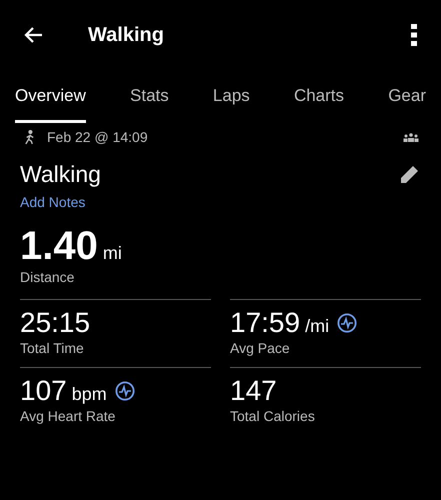 The width and height of the screenshot is (441, 500). What do you see at coordinates (126, 35) in the screenshot?
I see `screen-title: Walking` at bounding box center [126, 35].